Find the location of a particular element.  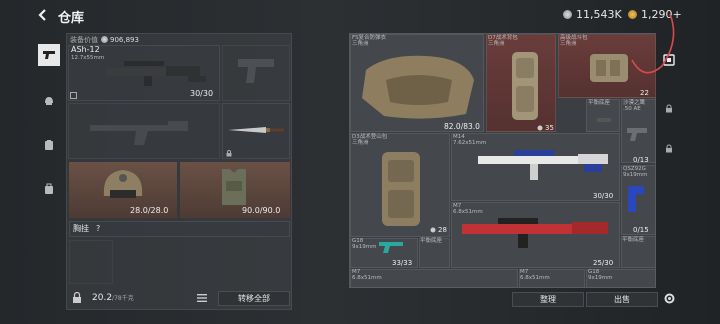

tab-helmet is located at coordinates (49, 101).